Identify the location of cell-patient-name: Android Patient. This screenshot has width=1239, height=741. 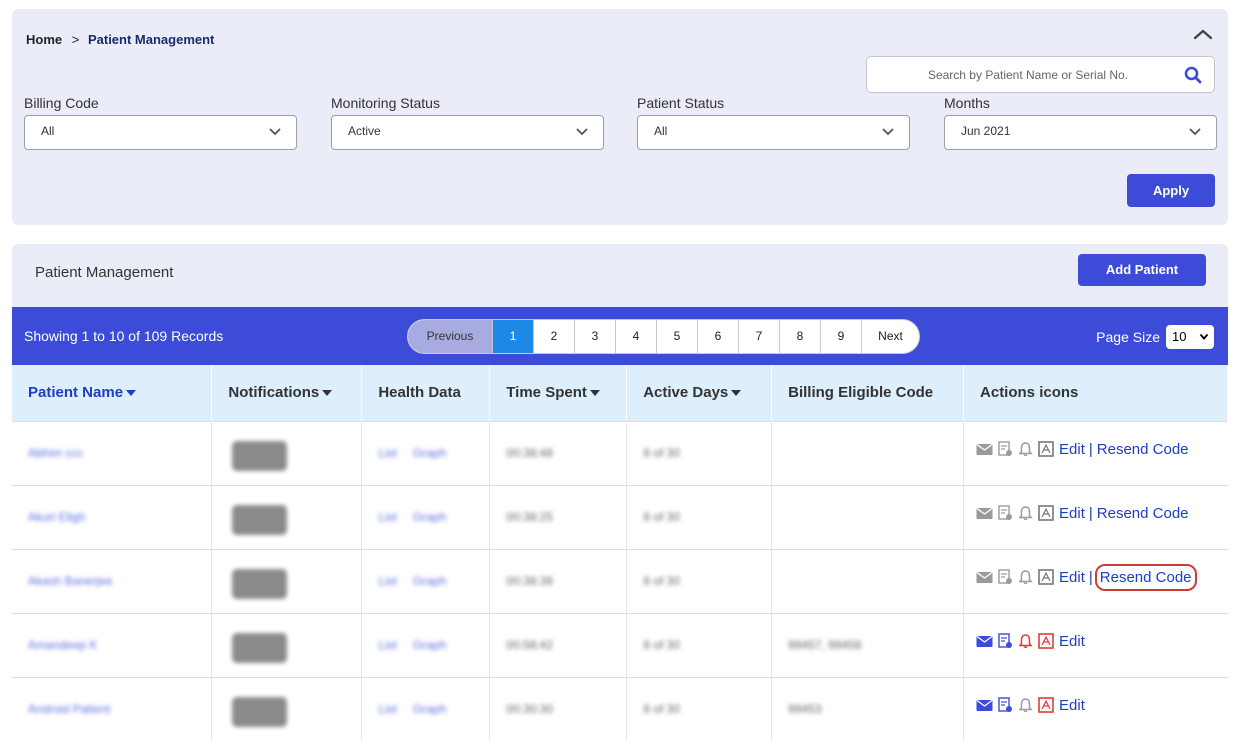
(112, 708).